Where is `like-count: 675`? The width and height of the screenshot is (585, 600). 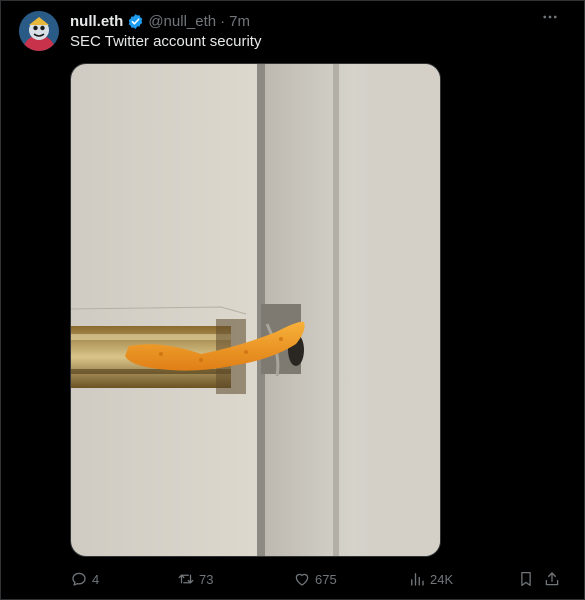
like-count: 675 is located at coordinates (326, 579).